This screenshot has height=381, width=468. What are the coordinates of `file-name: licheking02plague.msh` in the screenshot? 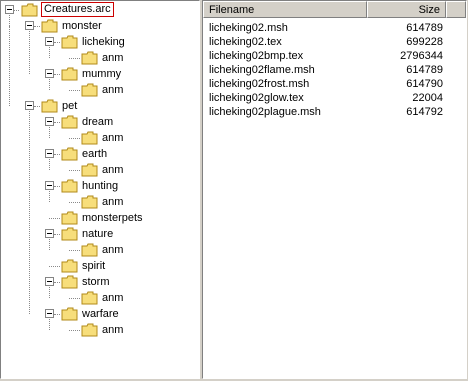 It's located at (265, 112).